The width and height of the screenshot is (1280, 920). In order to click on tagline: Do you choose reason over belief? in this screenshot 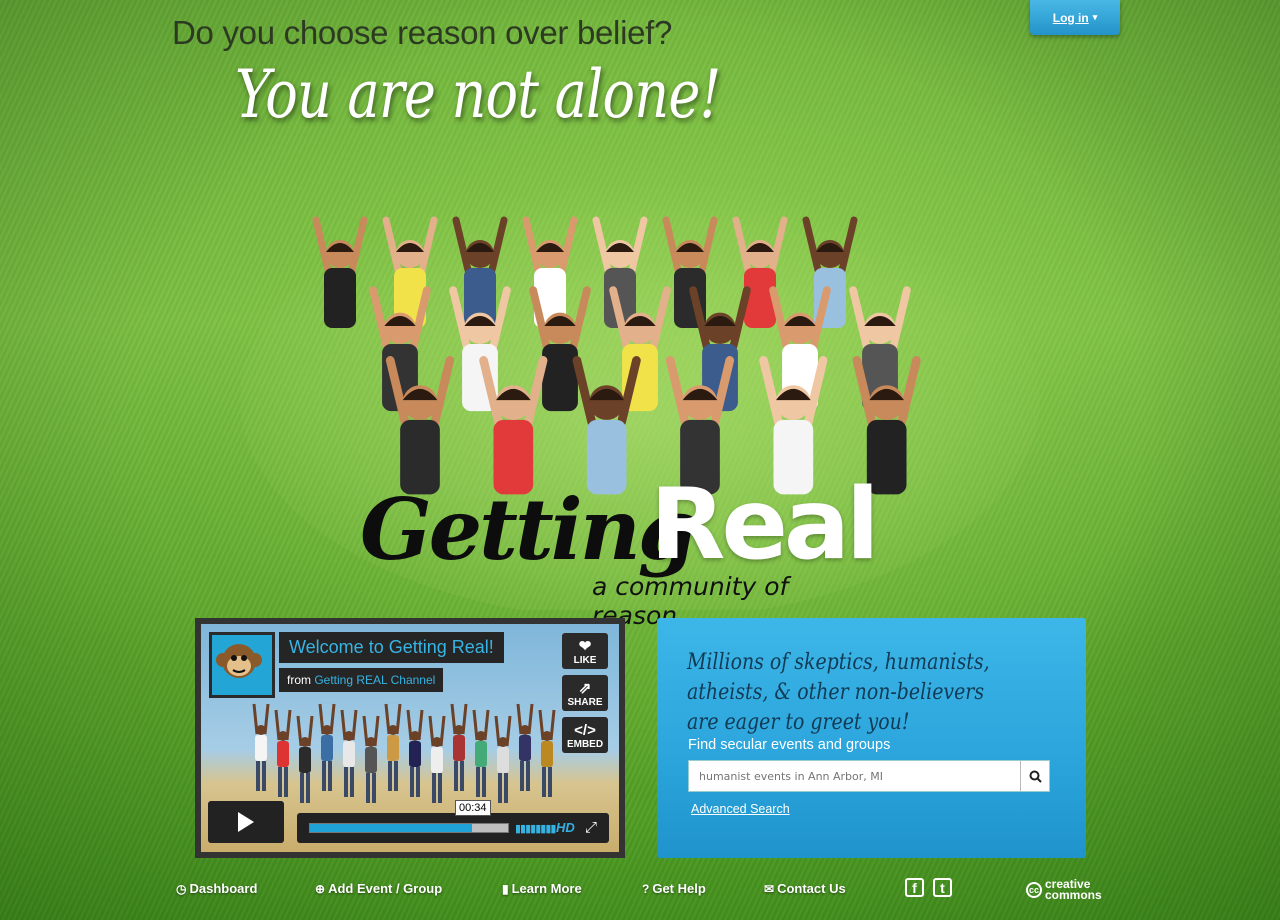, I will do `click(422, 32)`.